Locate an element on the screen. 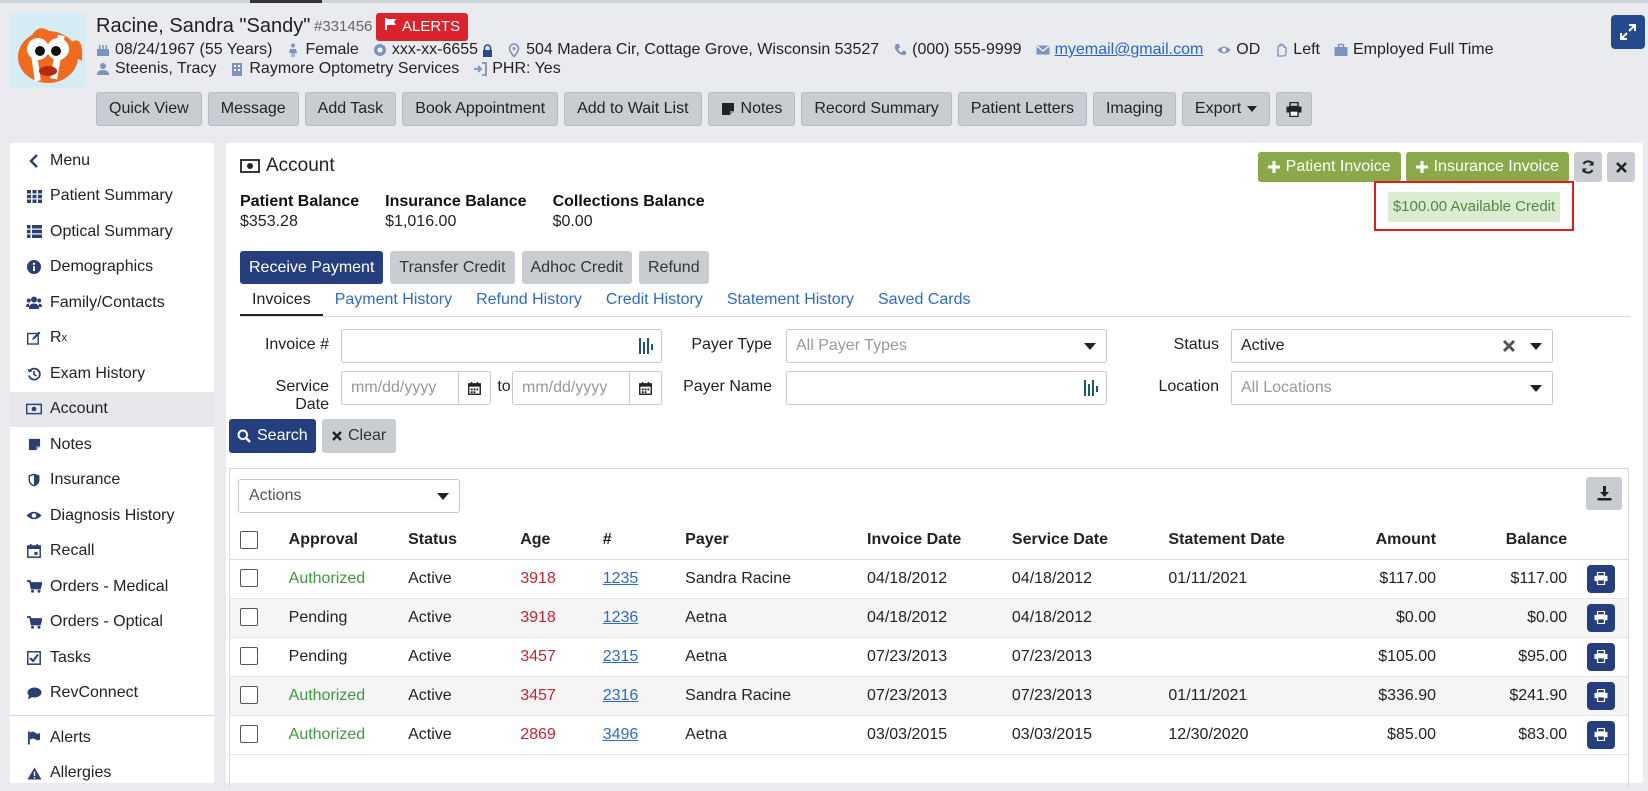 This screenshot has width=1648, height=791. email-link: myemail@gmail.com is located at coordinates (1129, 50).